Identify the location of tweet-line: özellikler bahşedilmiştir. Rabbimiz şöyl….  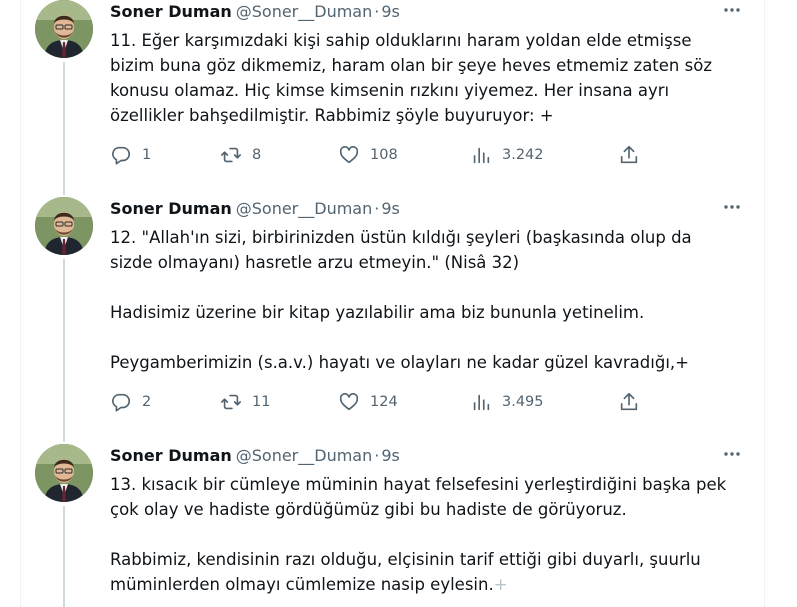
(332, 115).